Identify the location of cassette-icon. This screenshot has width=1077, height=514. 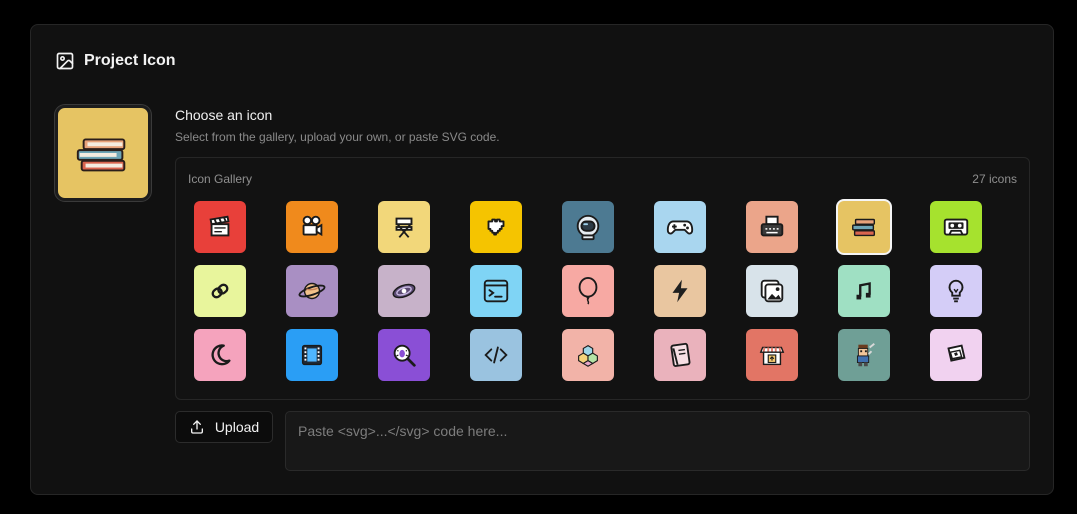
(956, 227).